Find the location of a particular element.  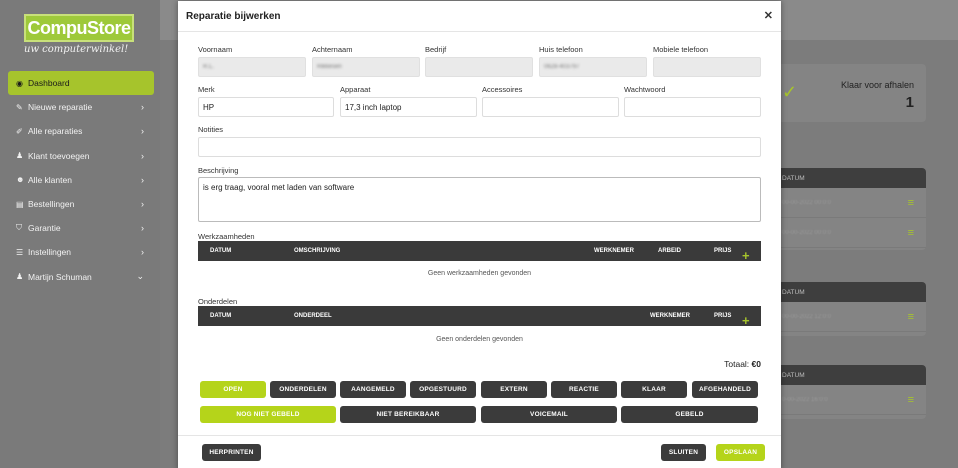

sidebar-item-alle-klanten: ☻ Alle klanten › is located at coordinates (81, 180).